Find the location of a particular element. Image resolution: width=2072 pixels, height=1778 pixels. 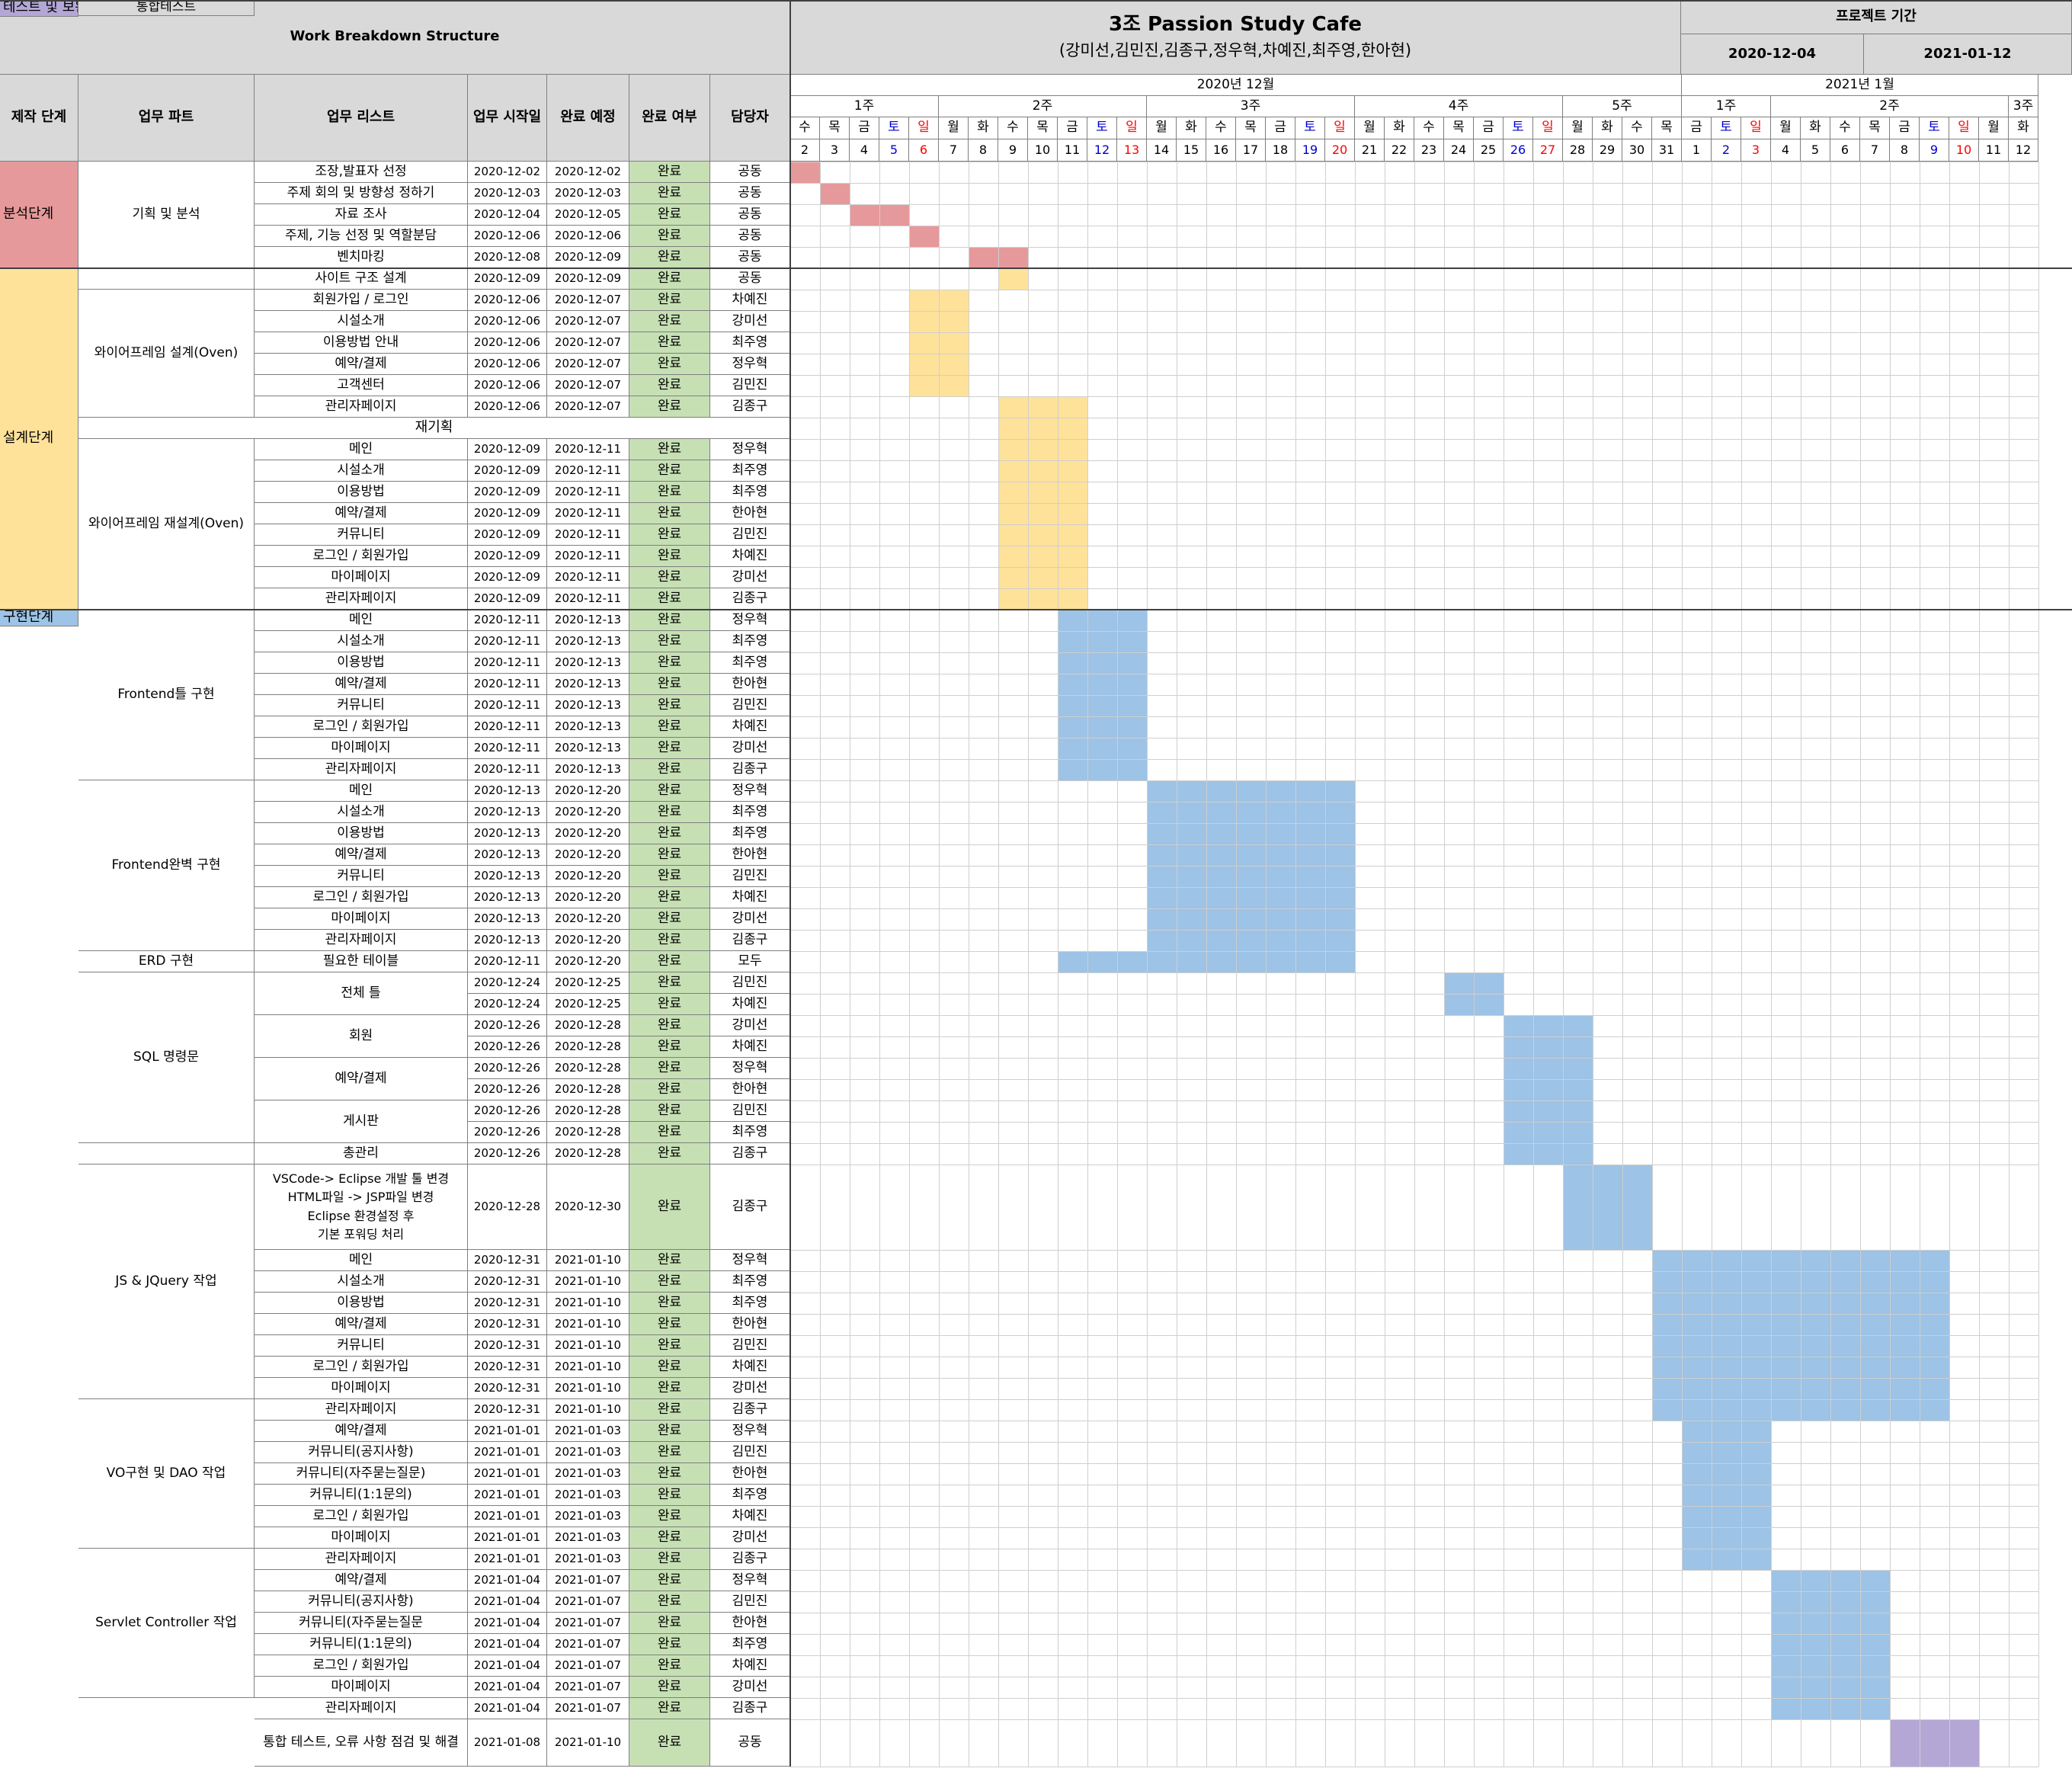

end-date-cell: 2020-12-06 is located at coordinates (588, 237).